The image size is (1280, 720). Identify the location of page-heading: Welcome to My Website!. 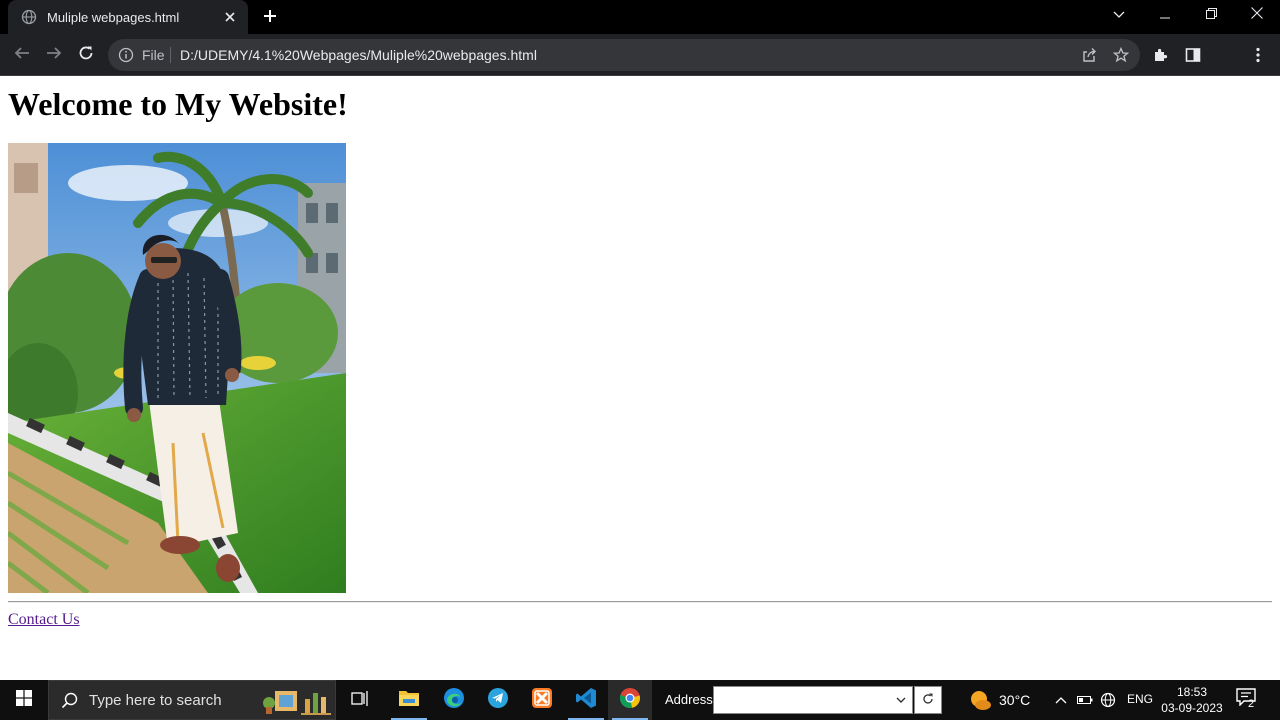
(178, 104).